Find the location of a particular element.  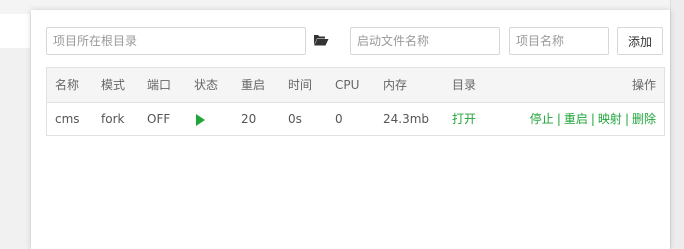

mapping-link: 映射 is located at coordinates (610, 119).